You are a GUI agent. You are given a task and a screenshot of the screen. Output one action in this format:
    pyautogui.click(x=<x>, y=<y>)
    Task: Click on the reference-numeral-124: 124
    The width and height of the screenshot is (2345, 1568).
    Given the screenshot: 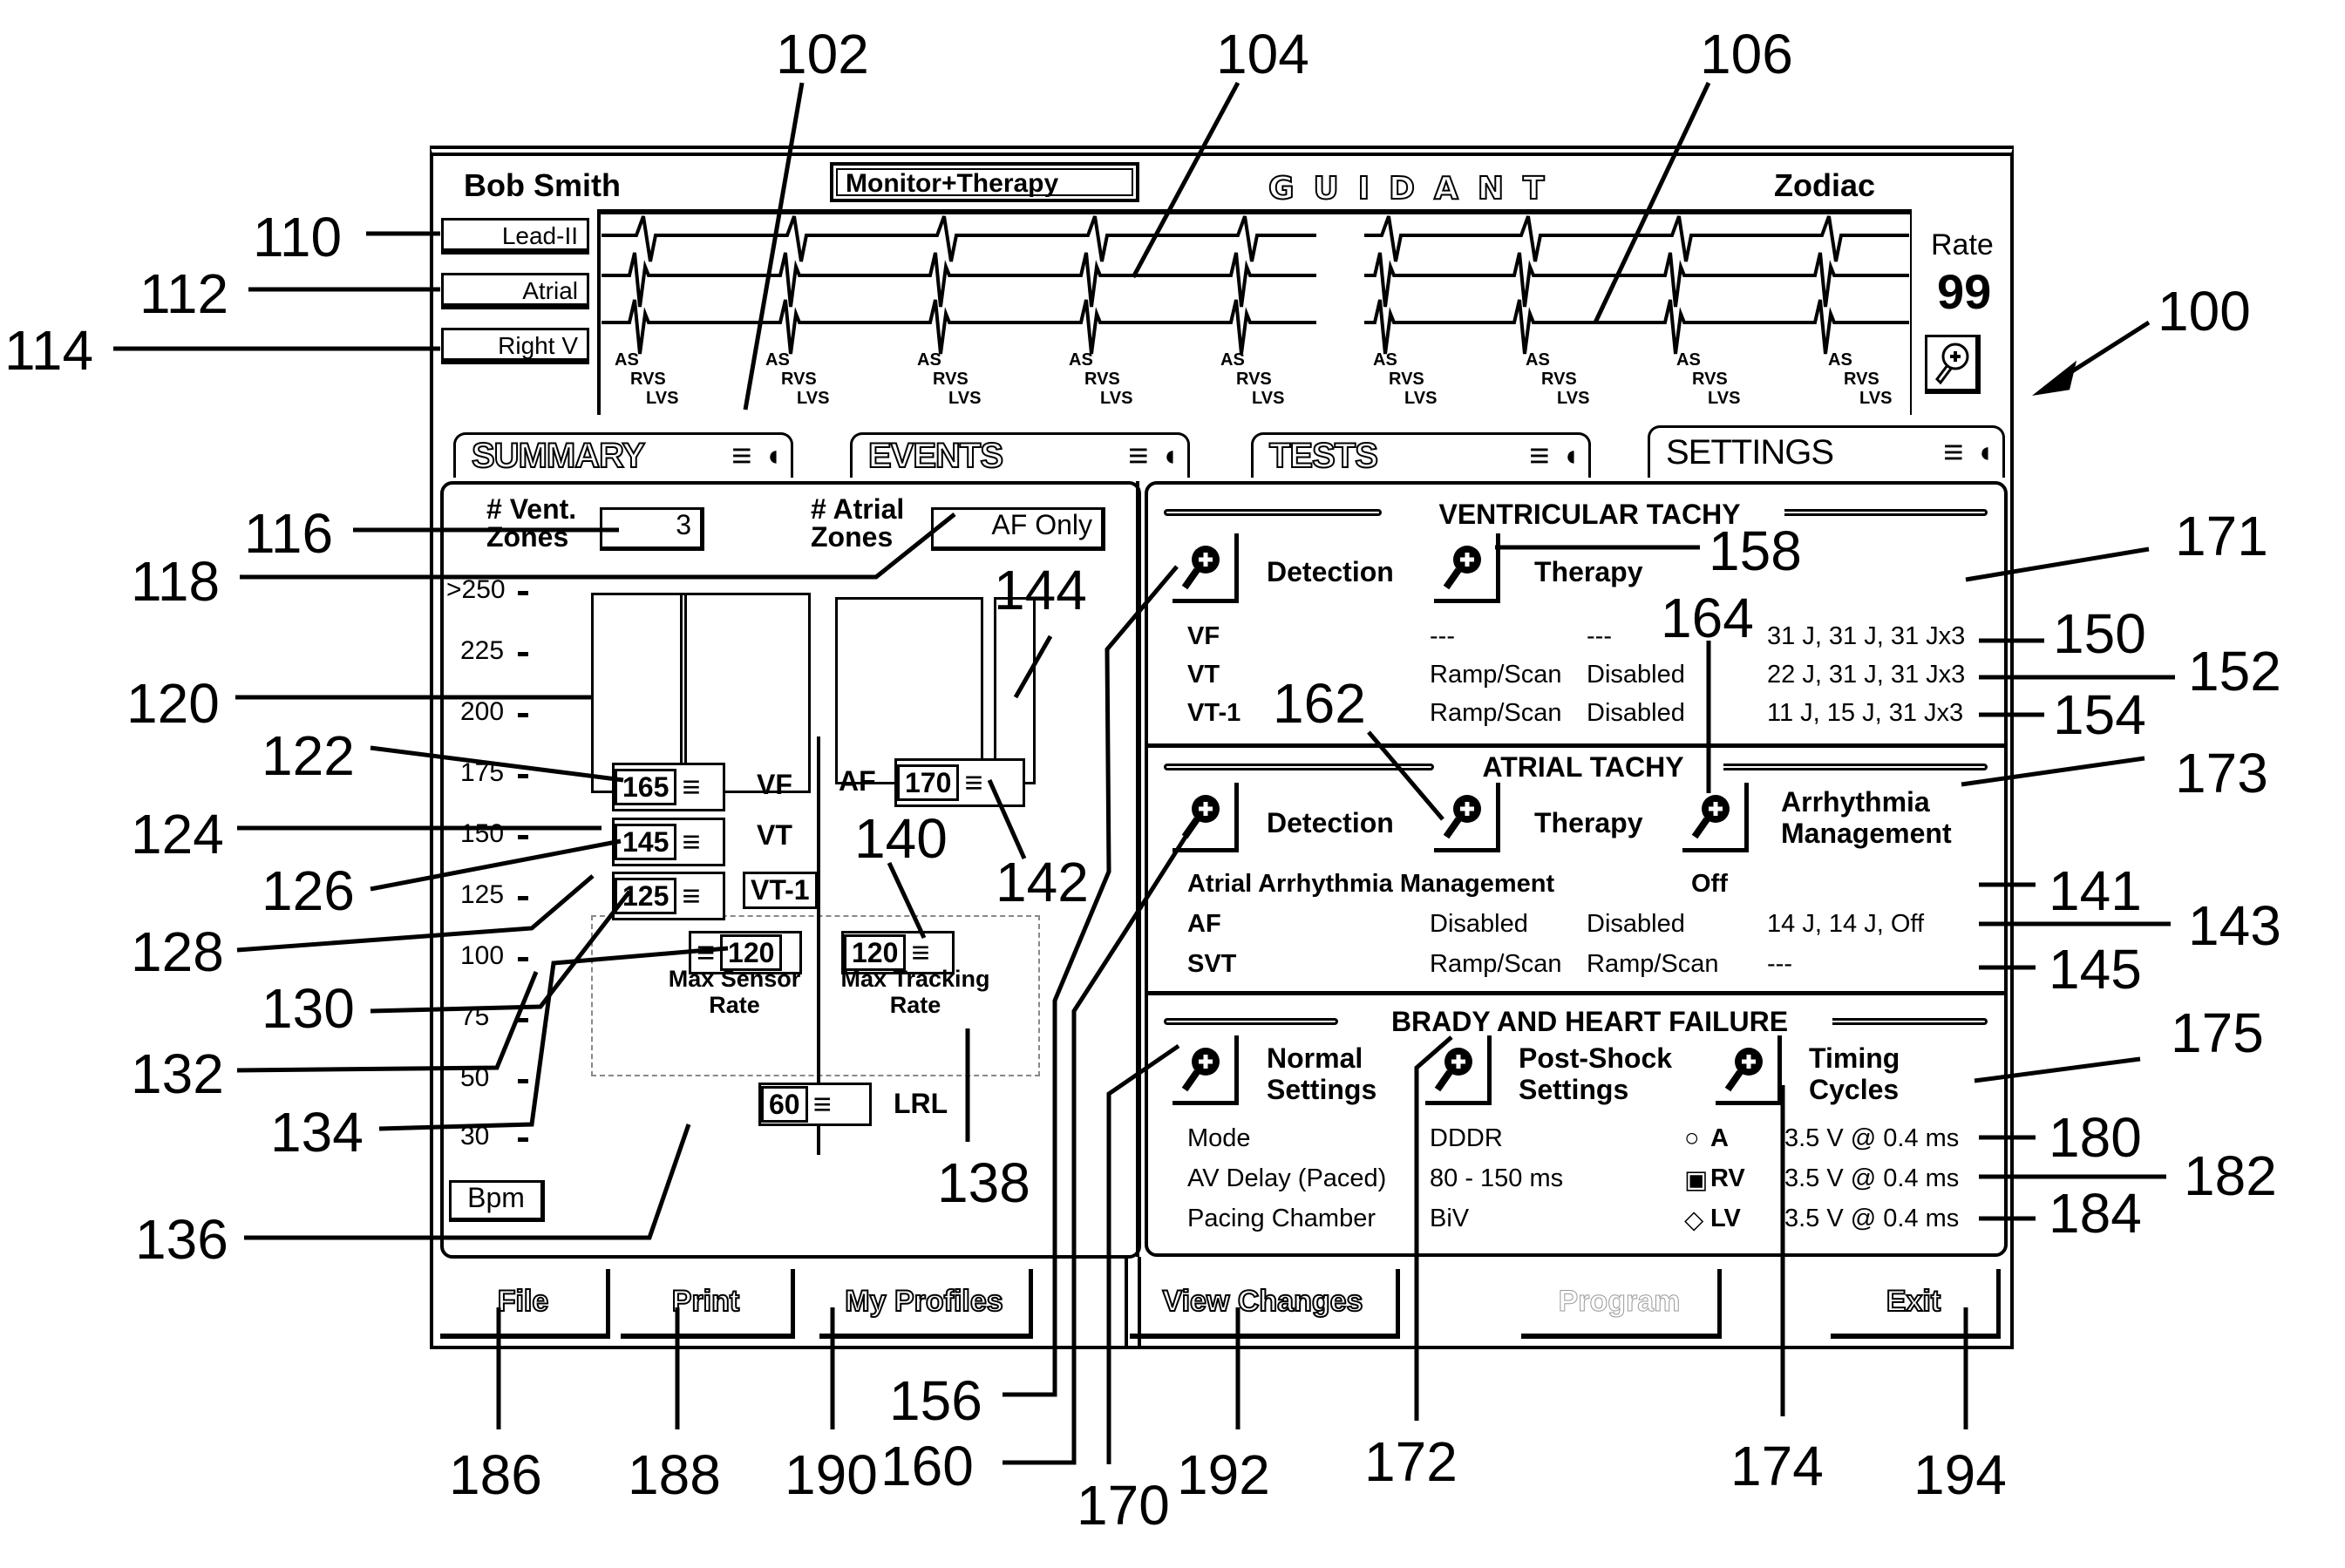 What is the action you would take?
    pyautogui.click(x=177, y=834)
    